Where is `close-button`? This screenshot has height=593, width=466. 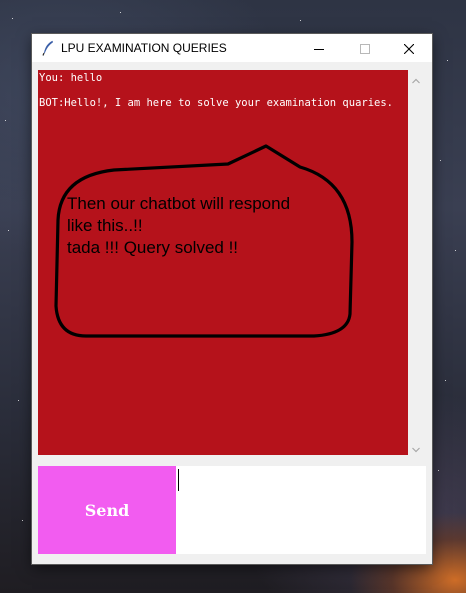
close-button is located at coordinates (409, 48).